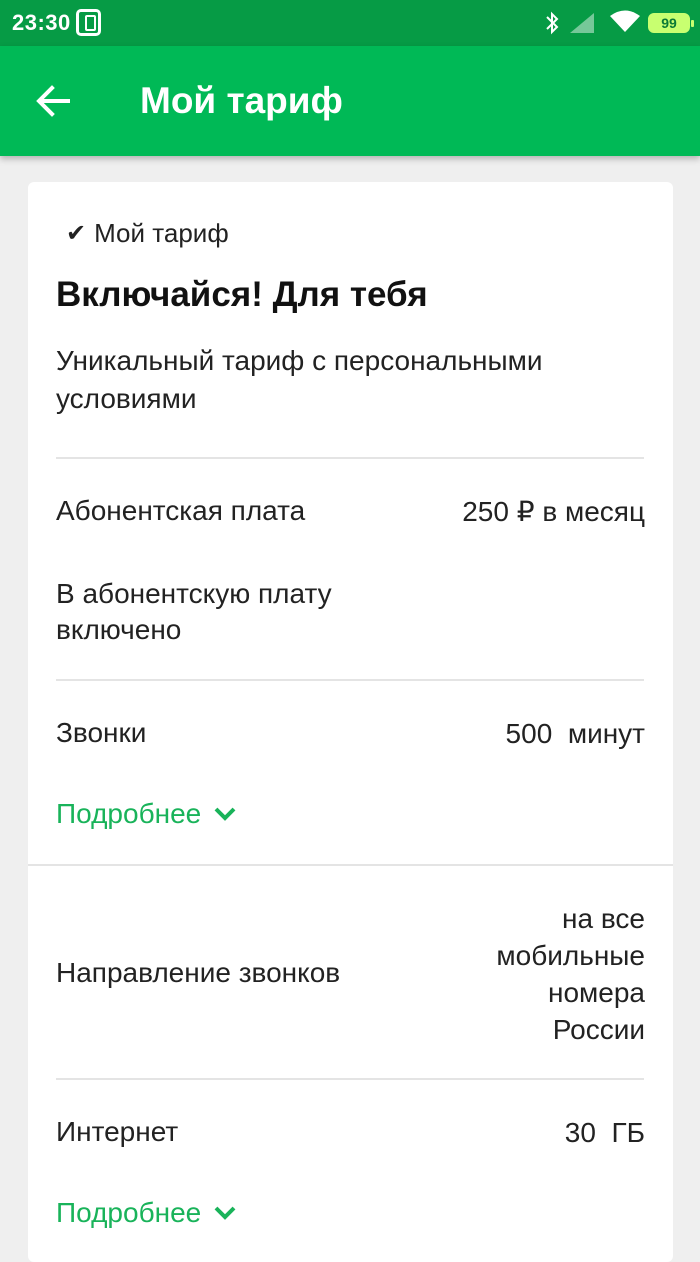 Image resolution: width=700 pixels, height=1262 pixels. I want to click on internet-value: 30 ГБ, so click(604, 1132).